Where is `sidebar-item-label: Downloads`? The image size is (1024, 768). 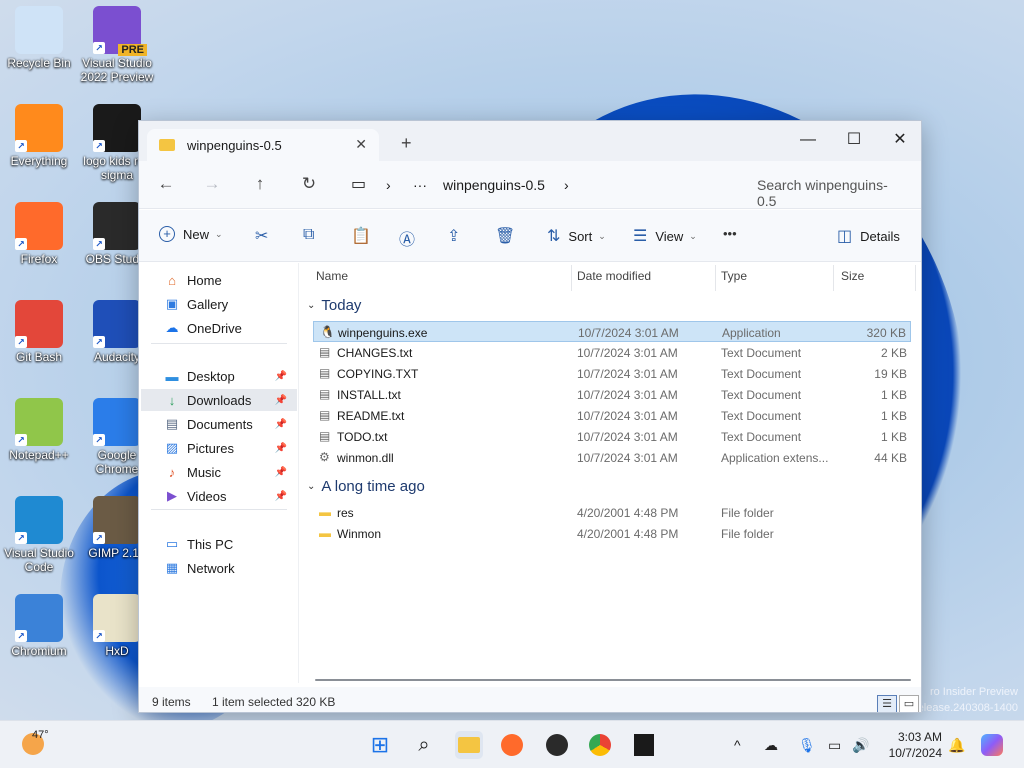
sidebar-item-label: Downloads is located at coordinates (219, 400).